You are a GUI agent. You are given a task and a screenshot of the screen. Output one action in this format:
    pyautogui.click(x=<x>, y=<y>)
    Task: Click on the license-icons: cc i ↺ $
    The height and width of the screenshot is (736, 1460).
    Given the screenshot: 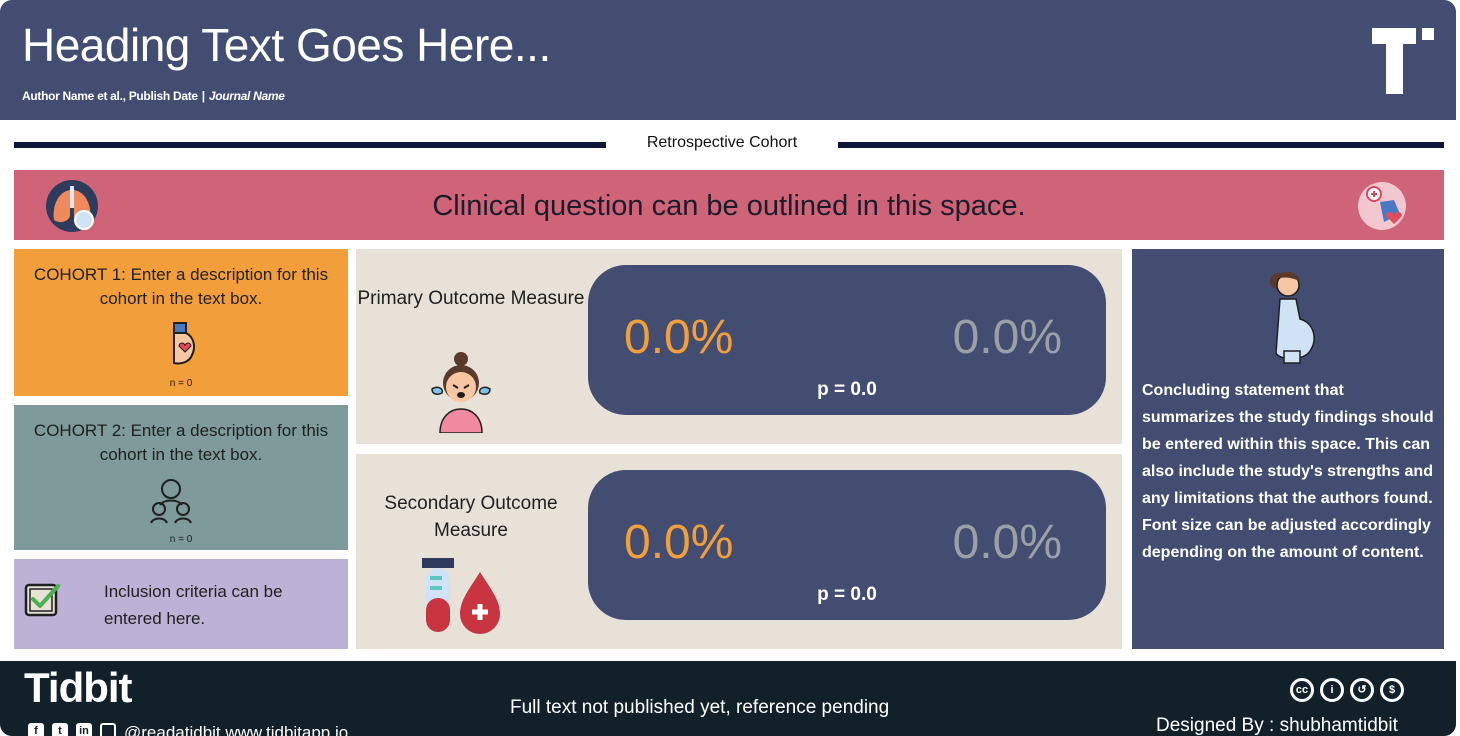 What is the action you would take?
    pyautogui.click(x=1350, y=690)
    